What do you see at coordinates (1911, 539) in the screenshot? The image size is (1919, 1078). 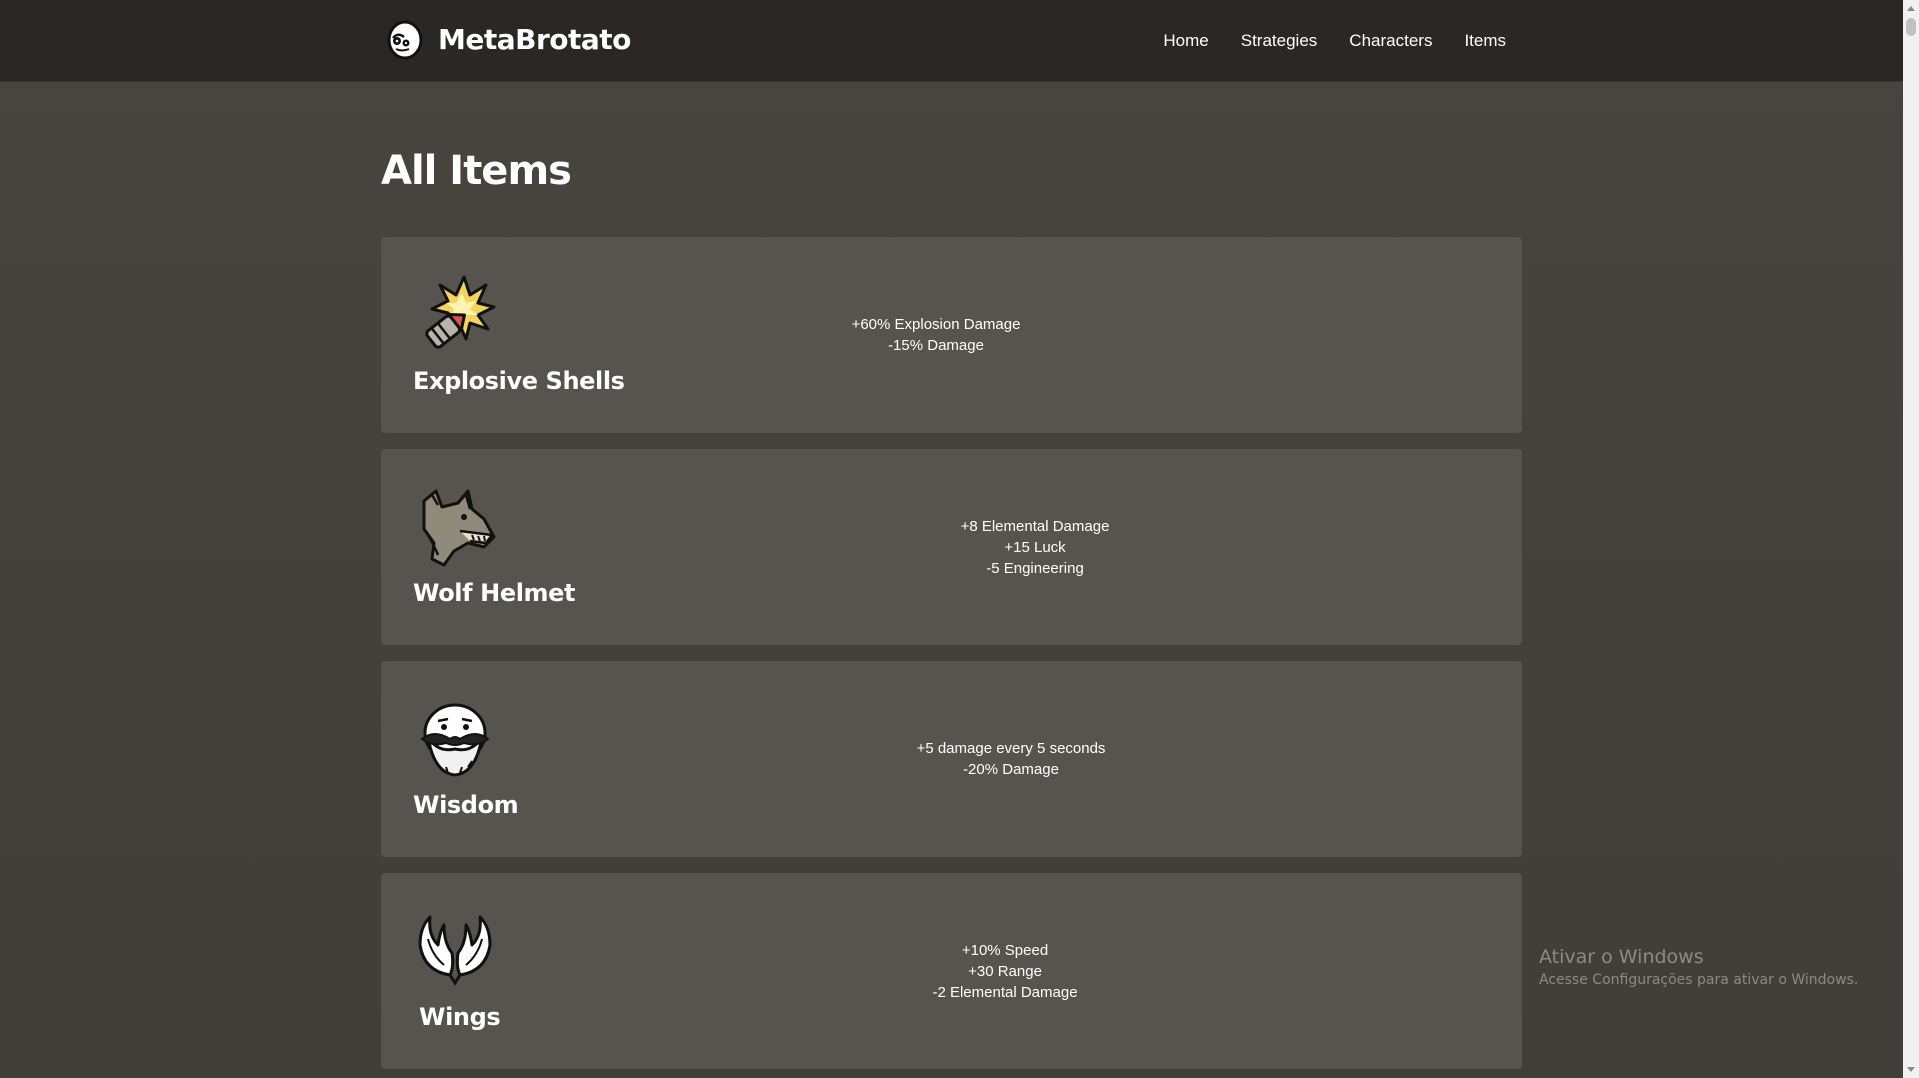 I see `page-scrollbar` at bounding box center [1911, 539].